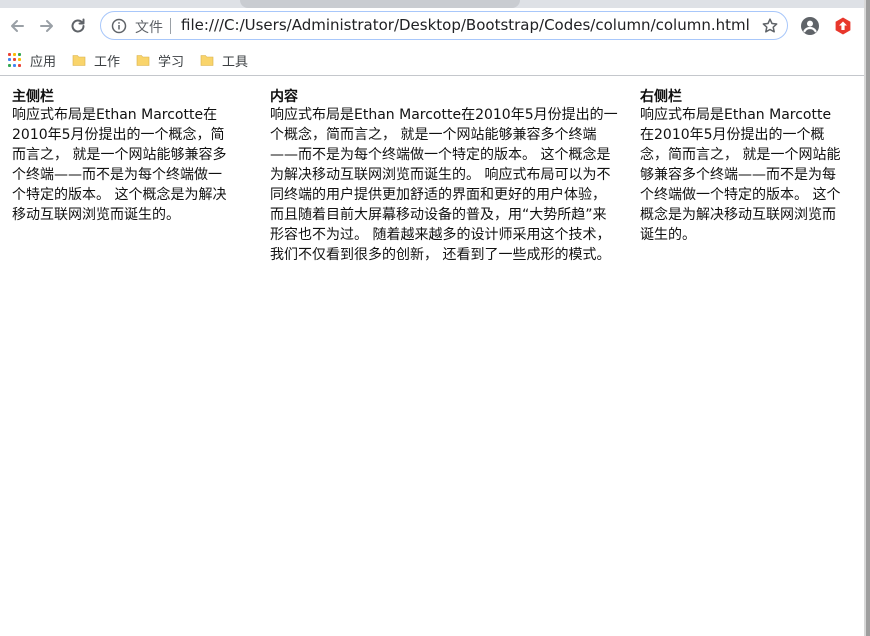 This screenshot has height=636, width=870. I want to click on reload-icon, so click(78, 25).